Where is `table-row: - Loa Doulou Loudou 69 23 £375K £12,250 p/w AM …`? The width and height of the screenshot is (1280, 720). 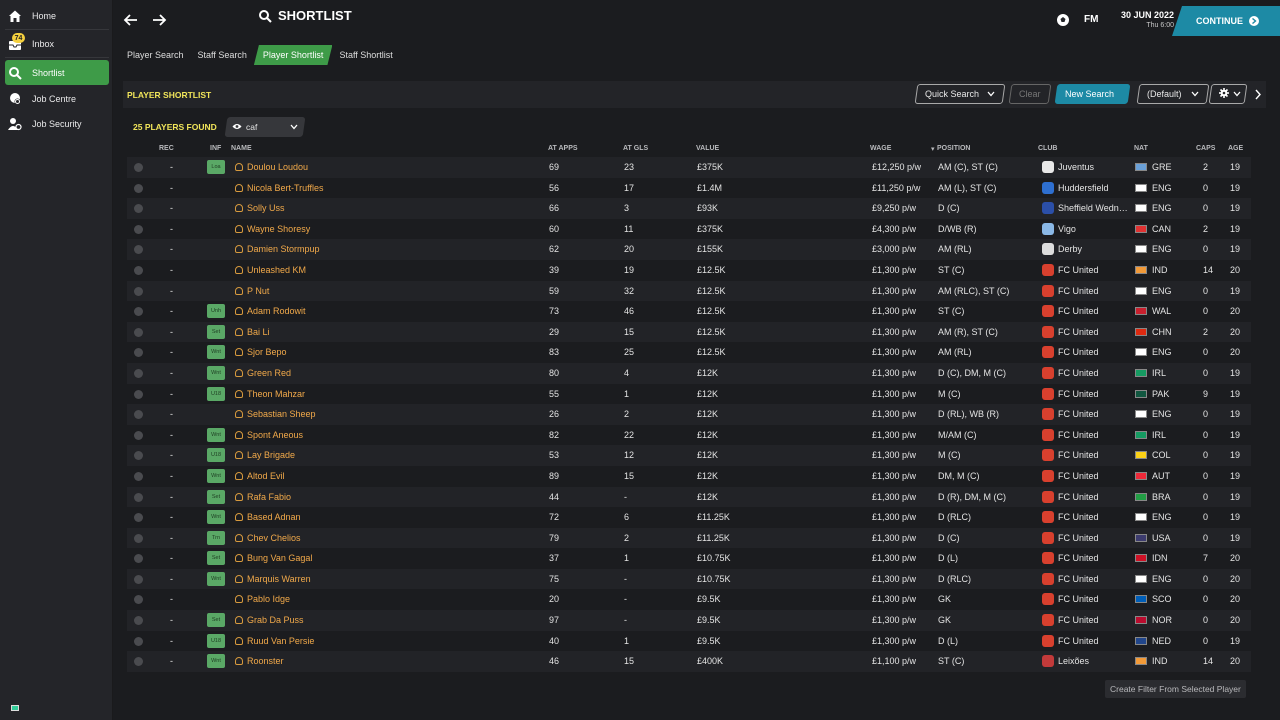 table-row: - Loa Doulou Loudou 69 23 £375K £12,250 p/w AM … is located at coordinates (689, 167).